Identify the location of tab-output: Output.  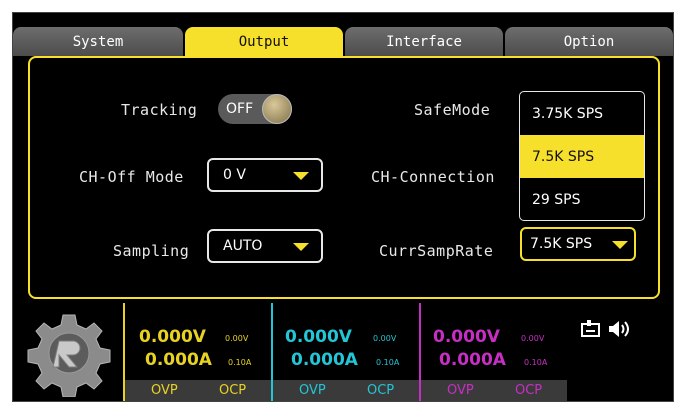
(264, 41).